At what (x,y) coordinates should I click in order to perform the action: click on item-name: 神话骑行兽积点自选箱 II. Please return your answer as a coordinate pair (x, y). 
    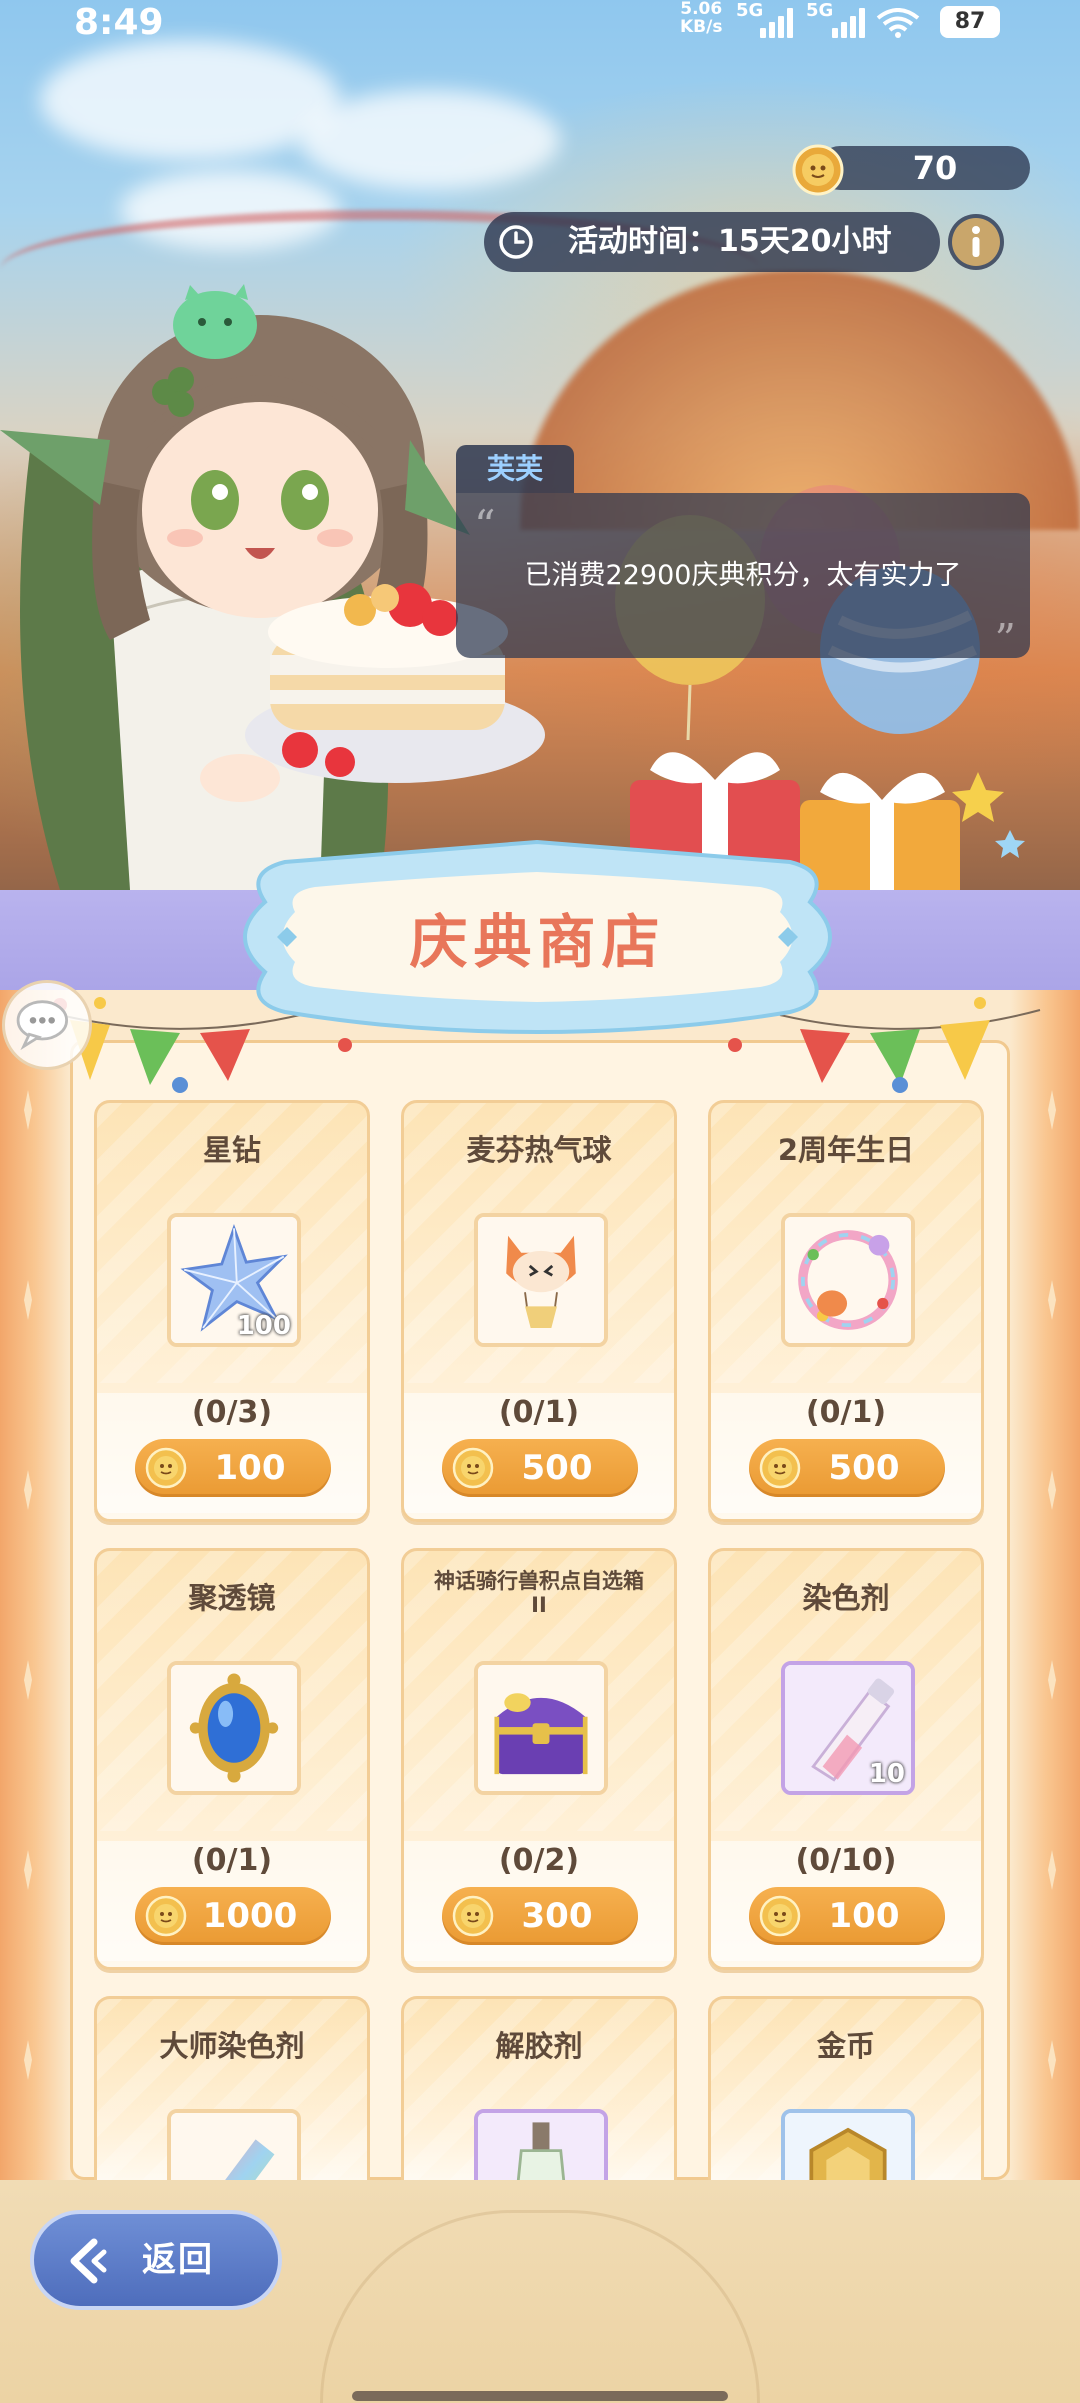
    Looking at the image, I should click on (539, 1593).